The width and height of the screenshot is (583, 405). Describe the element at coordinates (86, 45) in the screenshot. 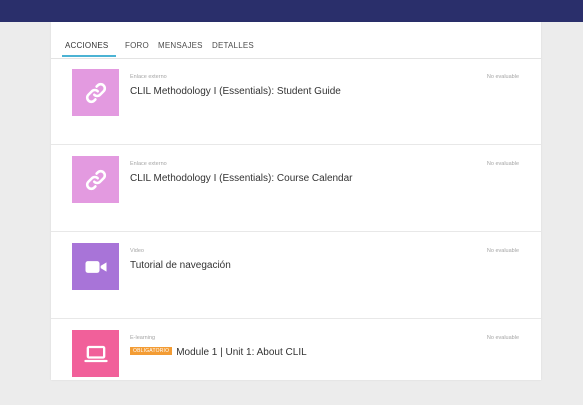

I see `tab-acciones: ACCIONES` at that location.